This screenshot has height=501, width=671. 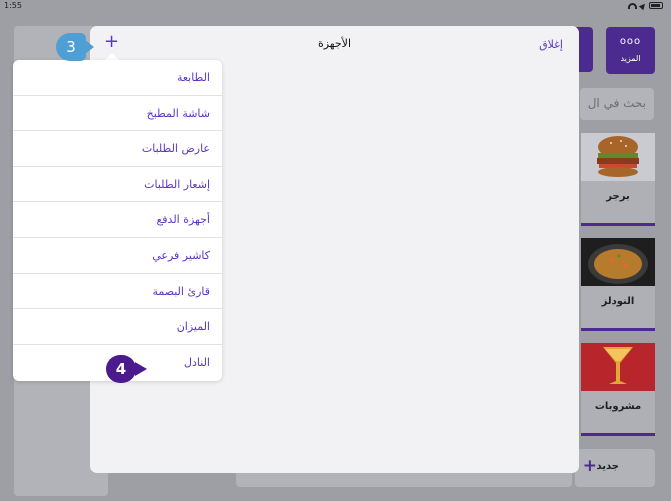 I want to click on category-card-noodles: النودلز, so click(x=618, y=284).